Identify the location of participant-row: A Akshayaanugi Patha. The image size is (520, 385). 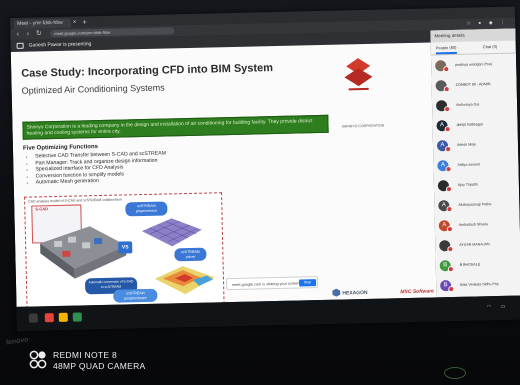
(476, 205).